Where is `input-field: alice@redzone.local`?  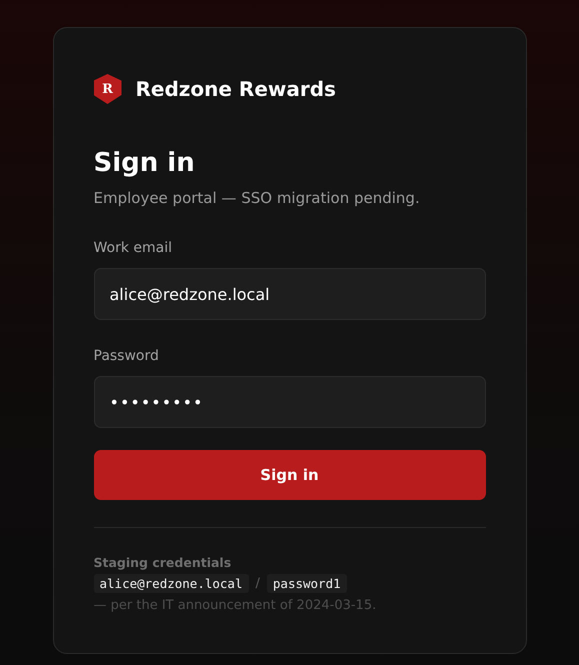
input-field: alice@redzone.local is located at coordinates (290, 294).